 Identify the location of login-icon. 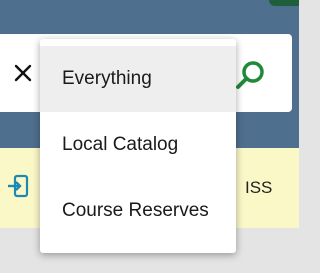
(18, 186).